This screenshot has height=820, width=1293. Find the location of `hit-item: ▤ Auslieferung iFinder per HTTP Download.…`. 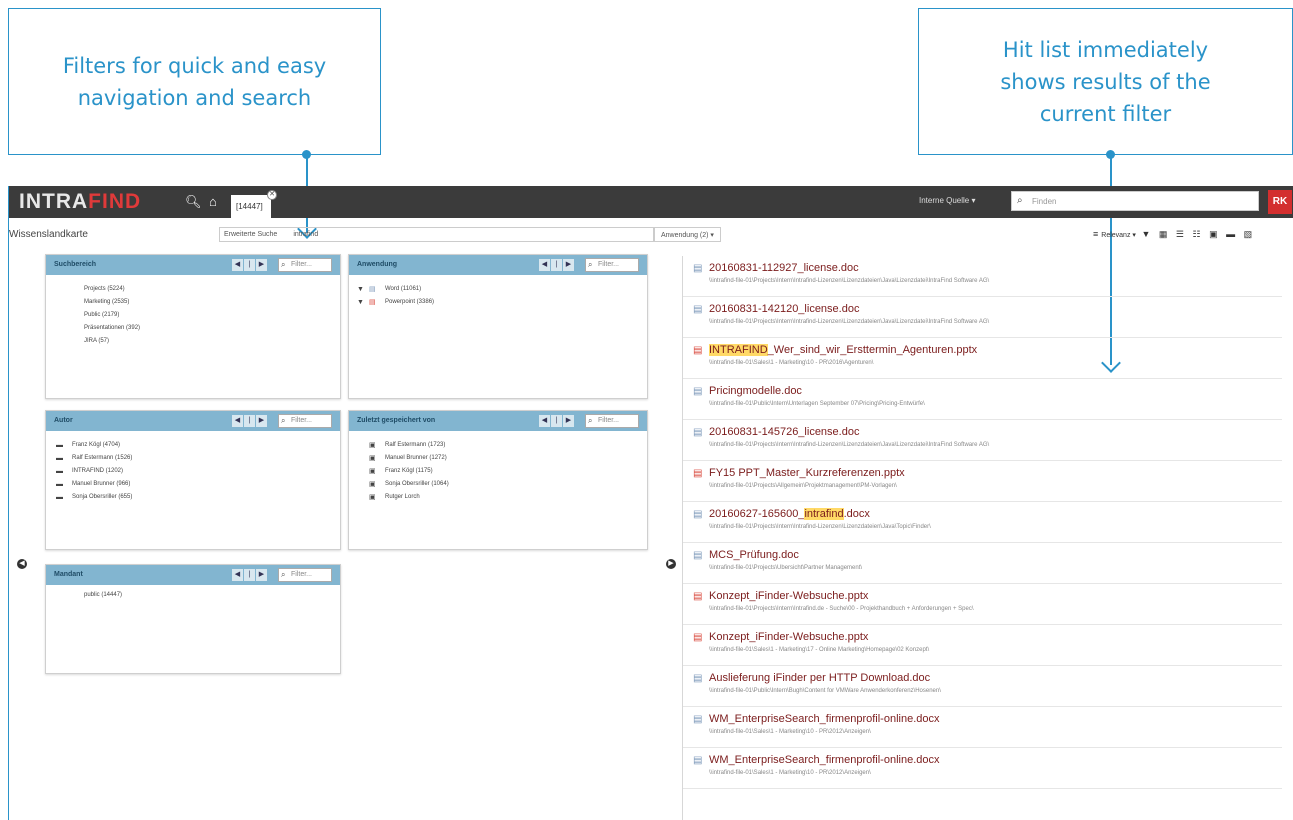

hit-item: ▤ Auslieferung iFinder per HTTP Download.… is located at coordinates (982, 686).